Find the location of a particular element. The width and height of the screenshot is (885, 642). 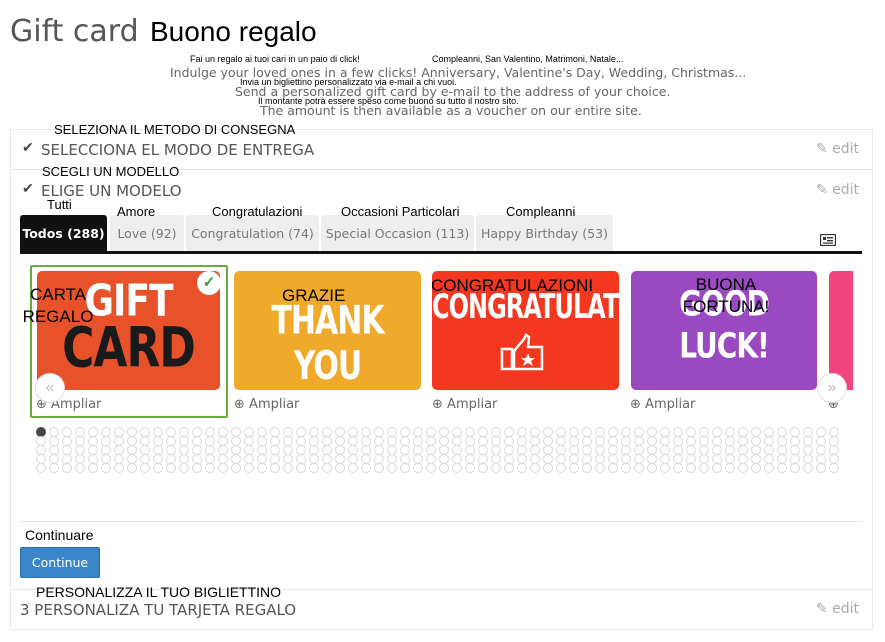

thumbs-up-icon is located at coordinates (522, 352).